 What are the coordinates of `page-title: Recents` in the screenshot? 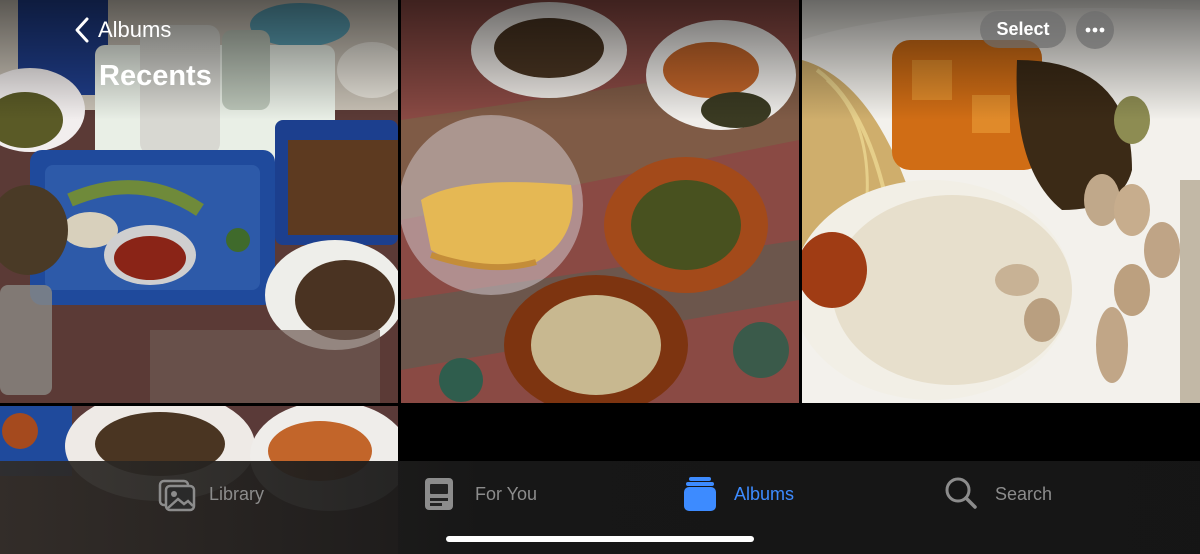 It's located at (155, 76).